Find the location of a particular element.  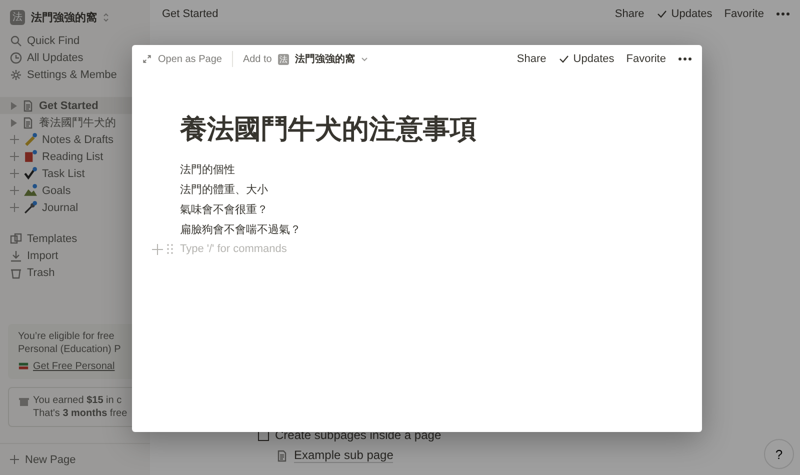

trash-icon is located at coordinates (16, 272).